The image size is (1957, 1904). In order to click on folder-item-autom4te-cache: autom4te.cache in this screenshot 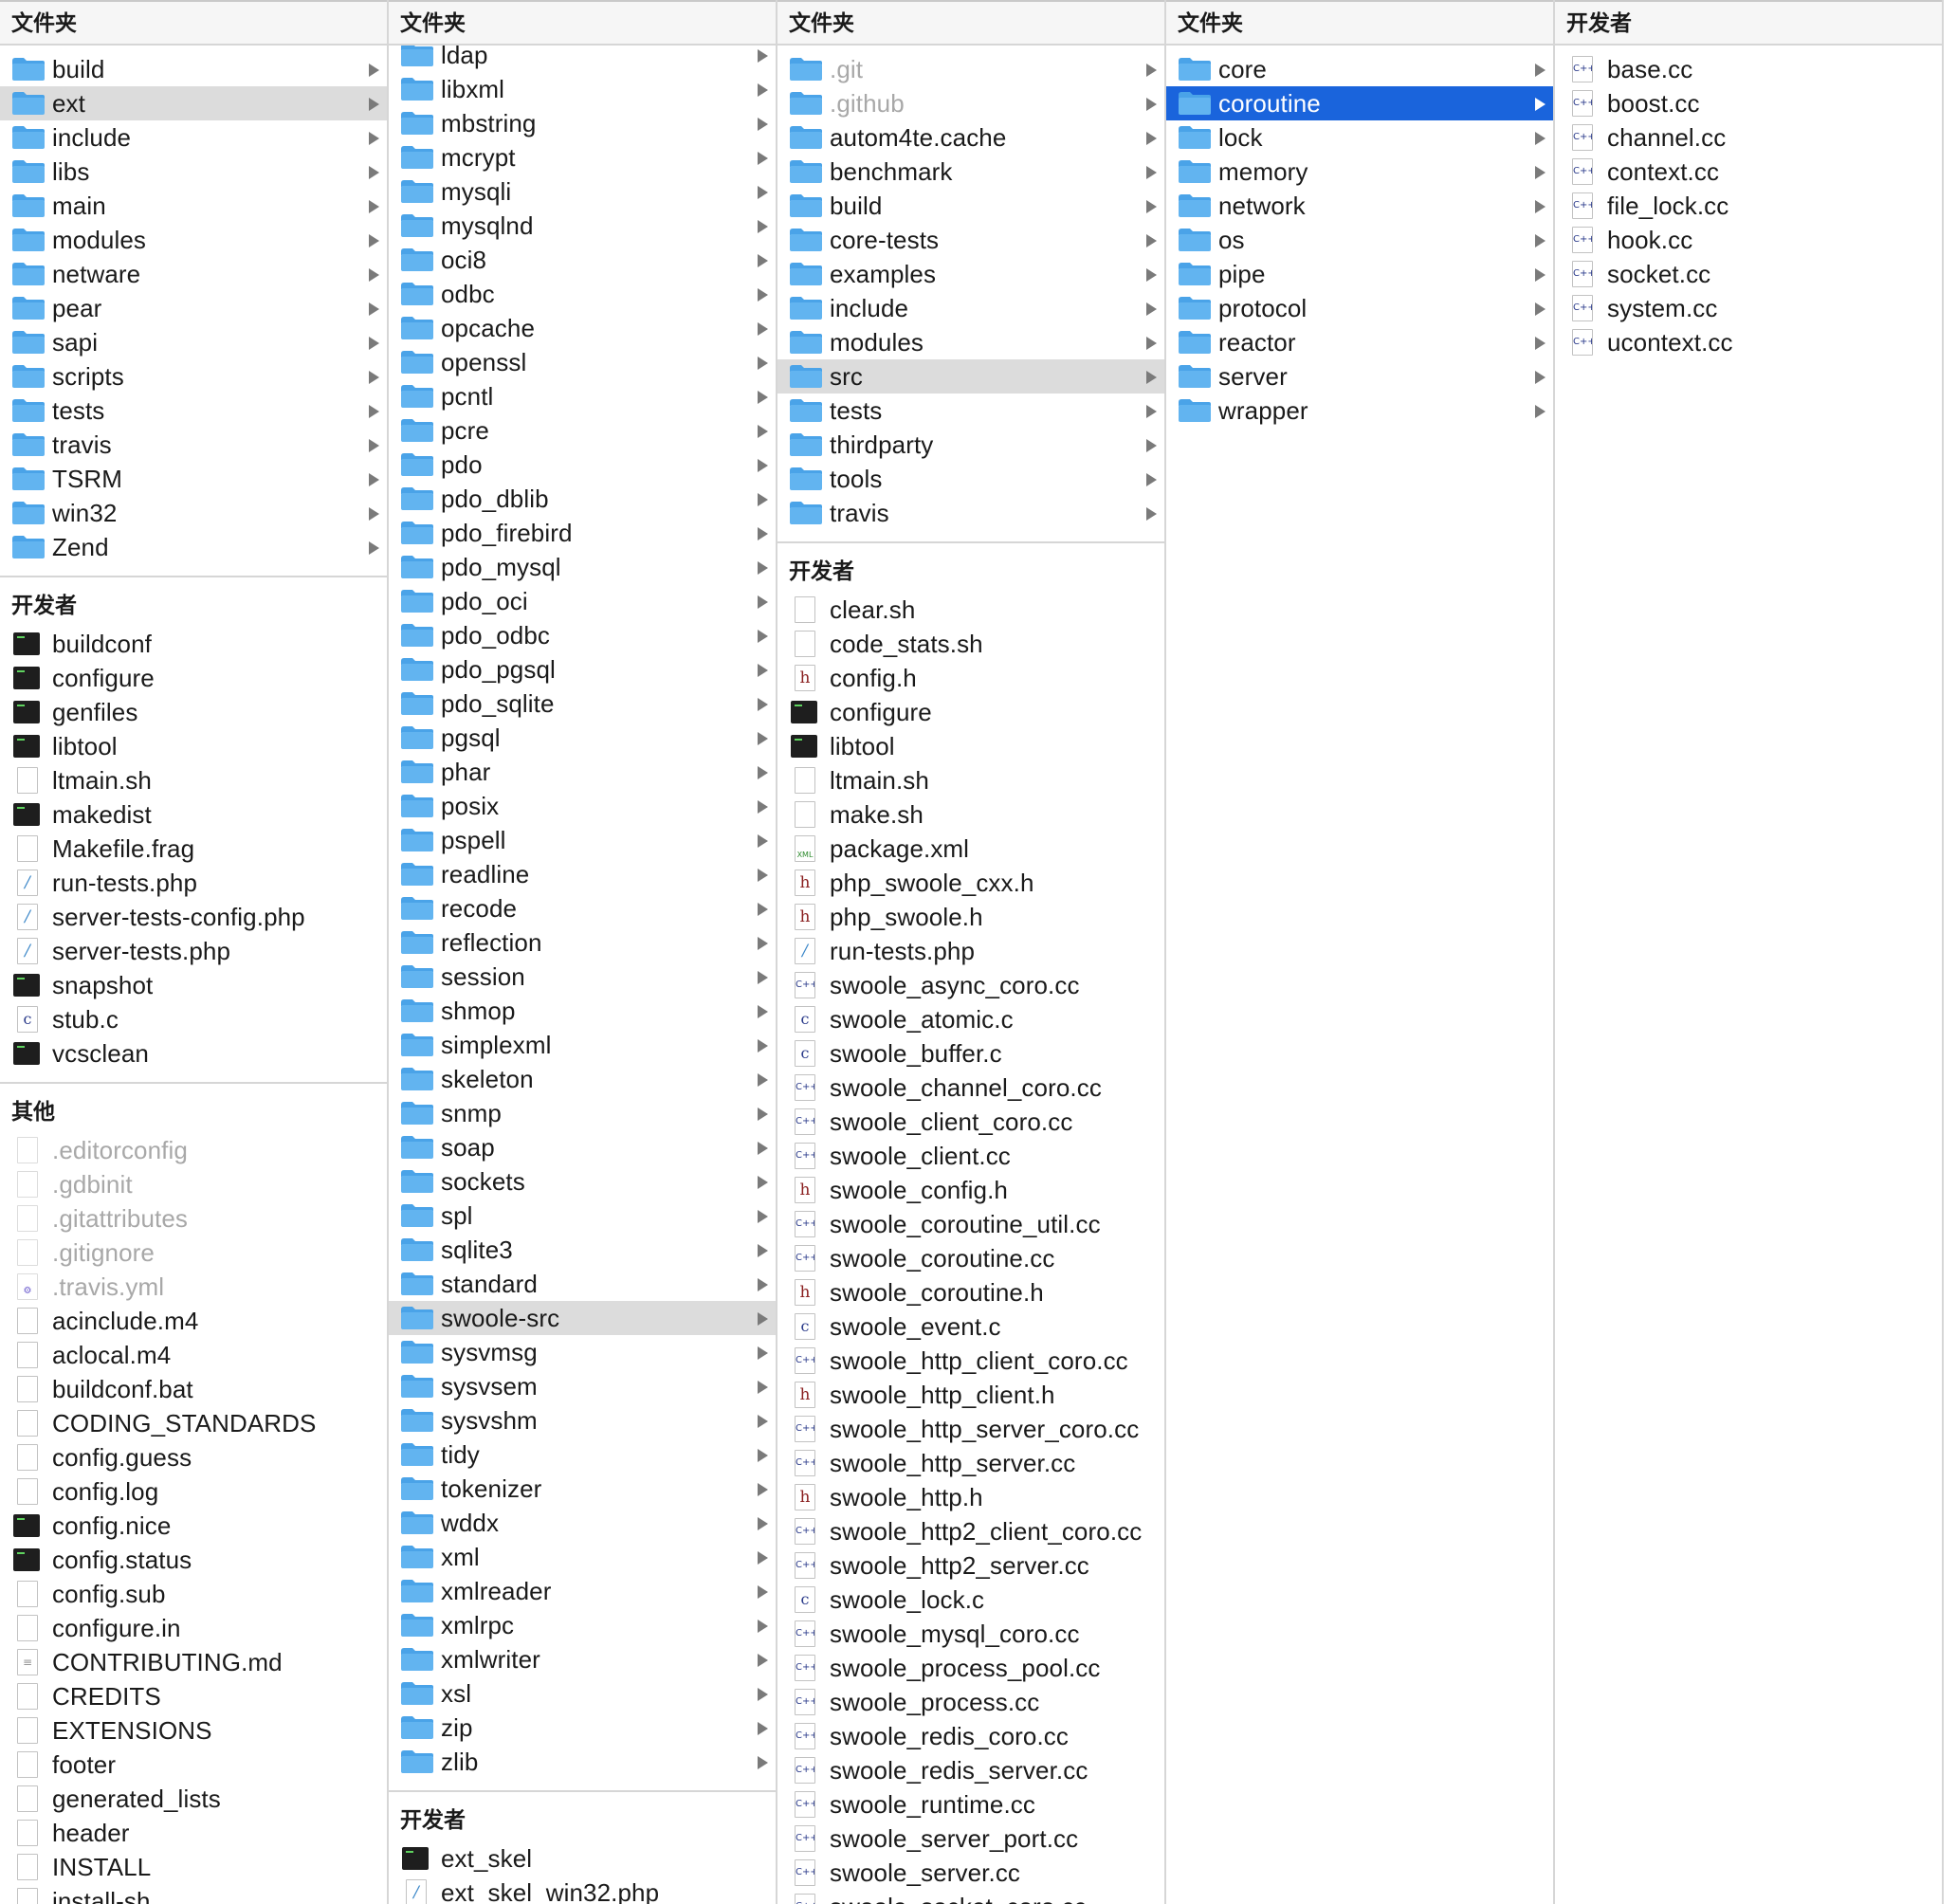, I will do `click(971, 137)`.